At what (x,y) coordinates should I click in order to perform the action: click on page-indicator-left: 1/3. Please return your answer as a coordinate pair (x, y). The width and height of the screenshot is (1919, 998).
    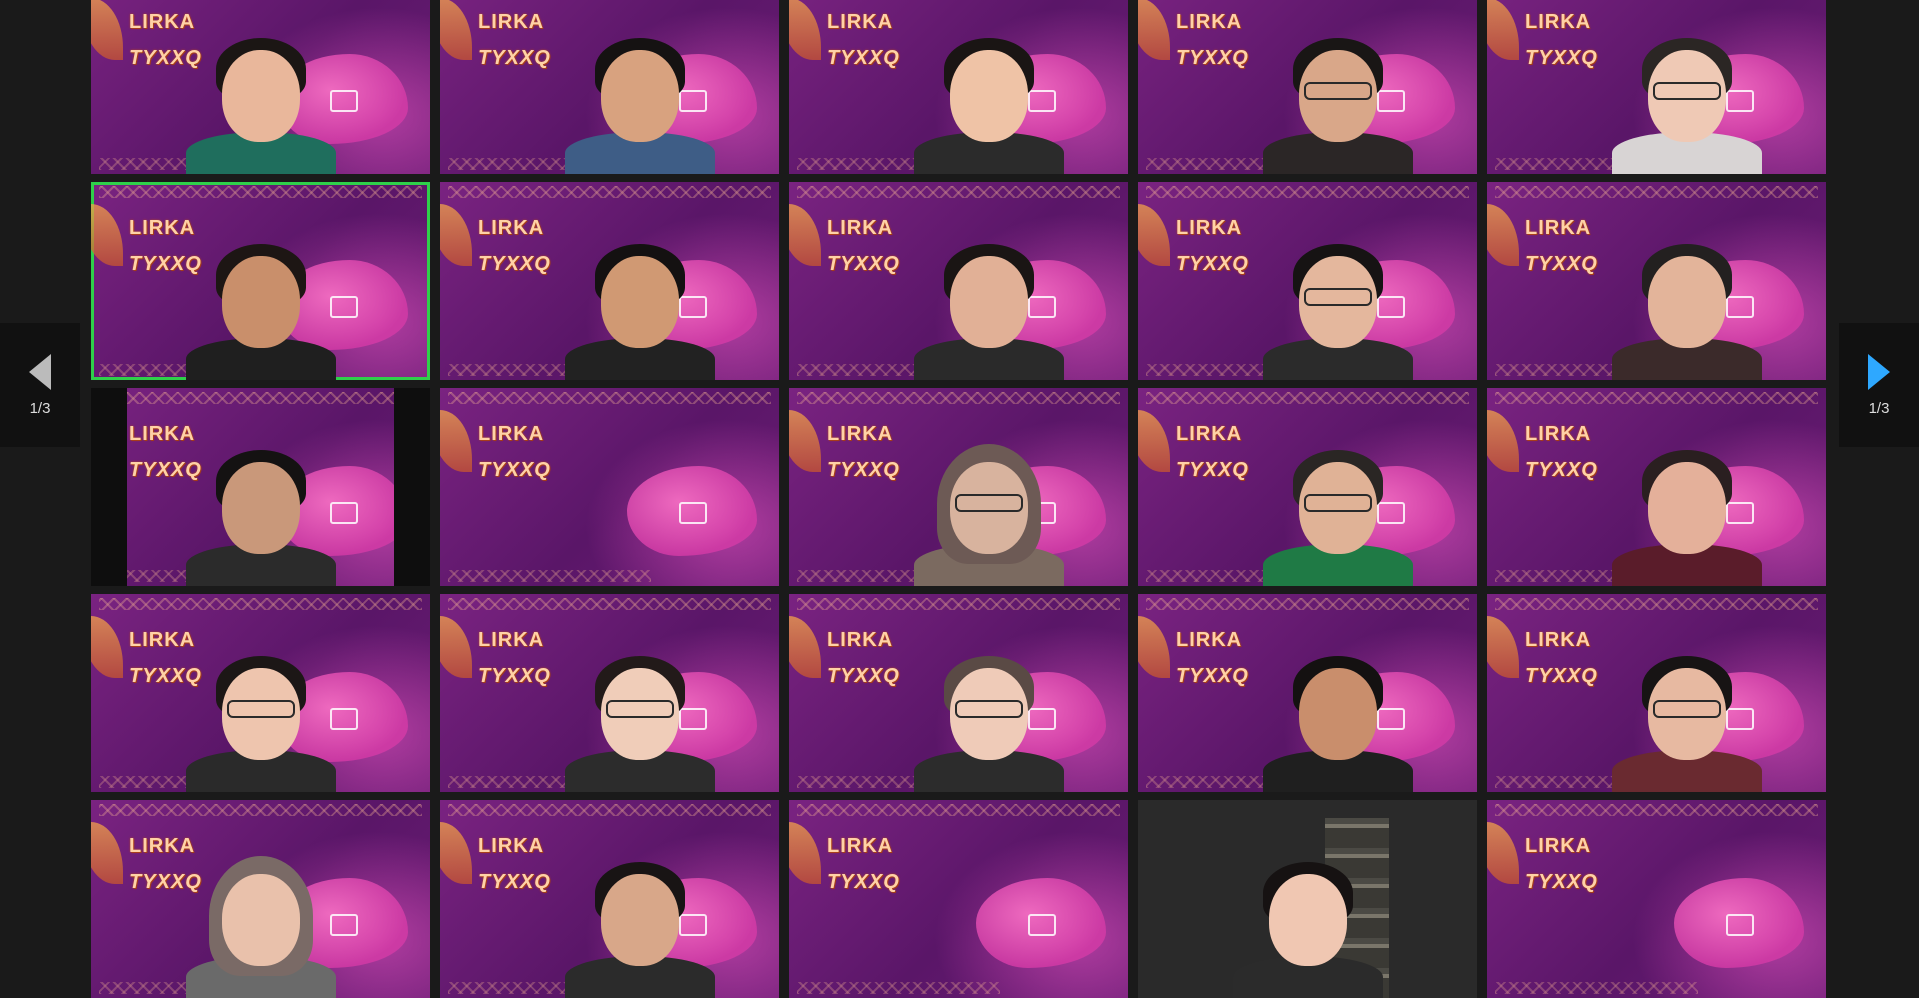
    Looking at the image, I should click on (40, 408).